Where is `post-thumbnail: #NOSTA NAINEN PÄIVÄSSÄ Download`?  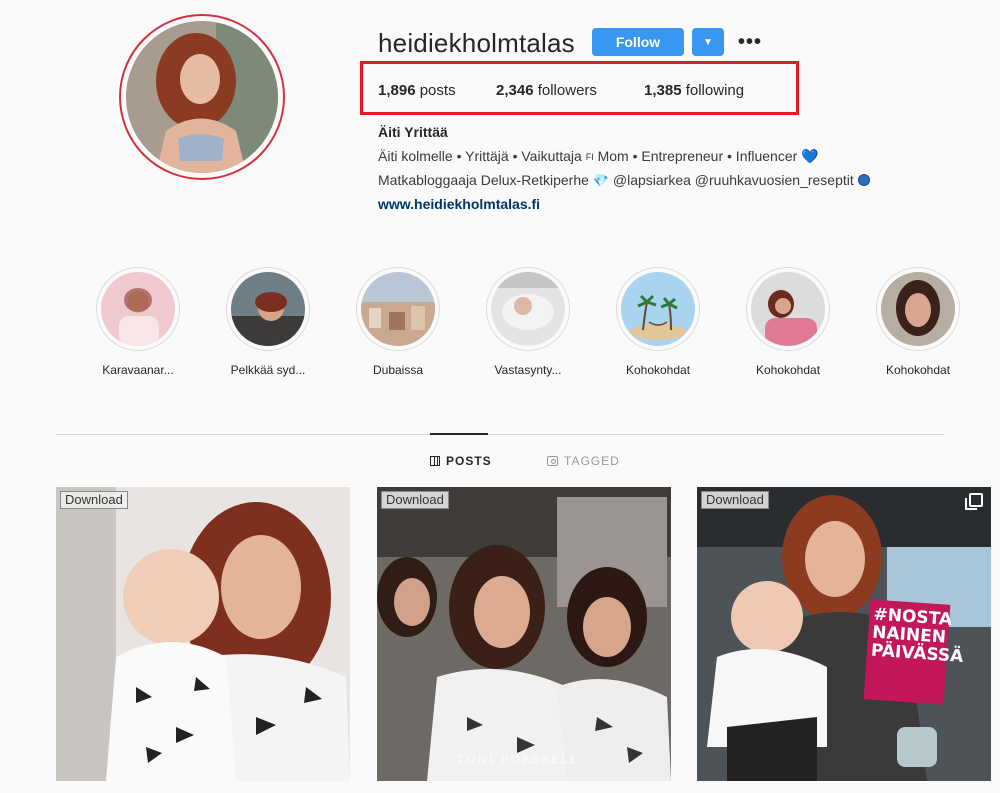
post-thumbnail: #NOSTA NAINEN PÄIVÄSSÄ Download is located at coordinates (844, 634).